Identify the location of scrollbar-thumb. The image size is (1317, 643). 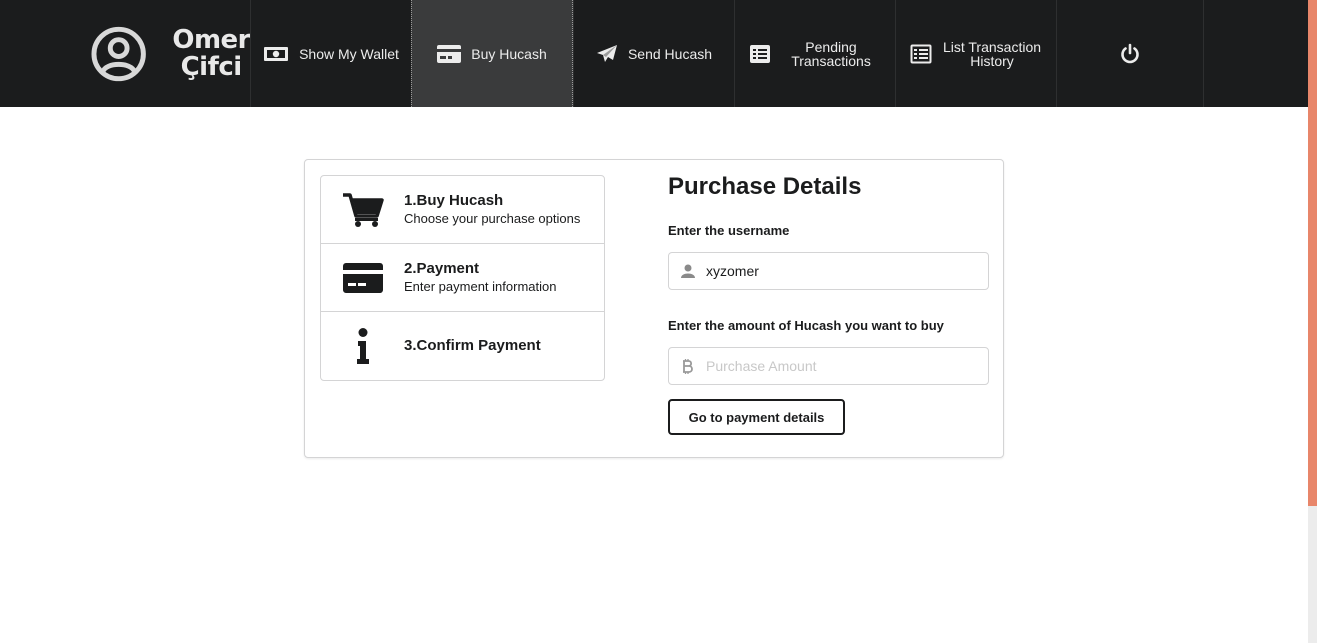
(1312, 253).